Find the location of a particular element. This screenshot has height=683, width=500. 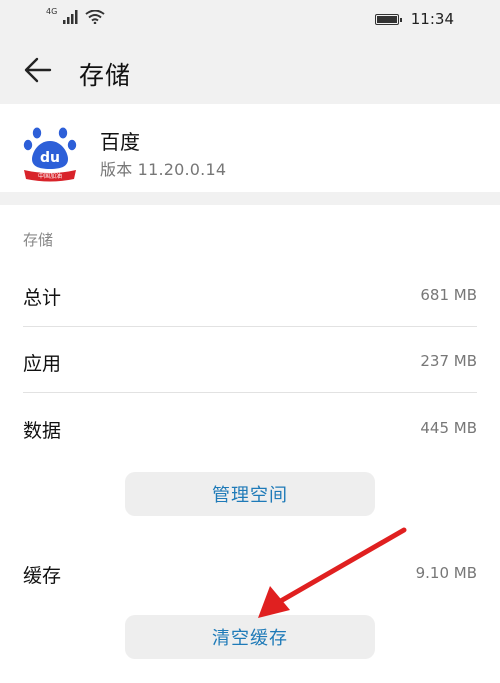

storage-row-total: 总计 681 MB is located at coordinates (250, 295).